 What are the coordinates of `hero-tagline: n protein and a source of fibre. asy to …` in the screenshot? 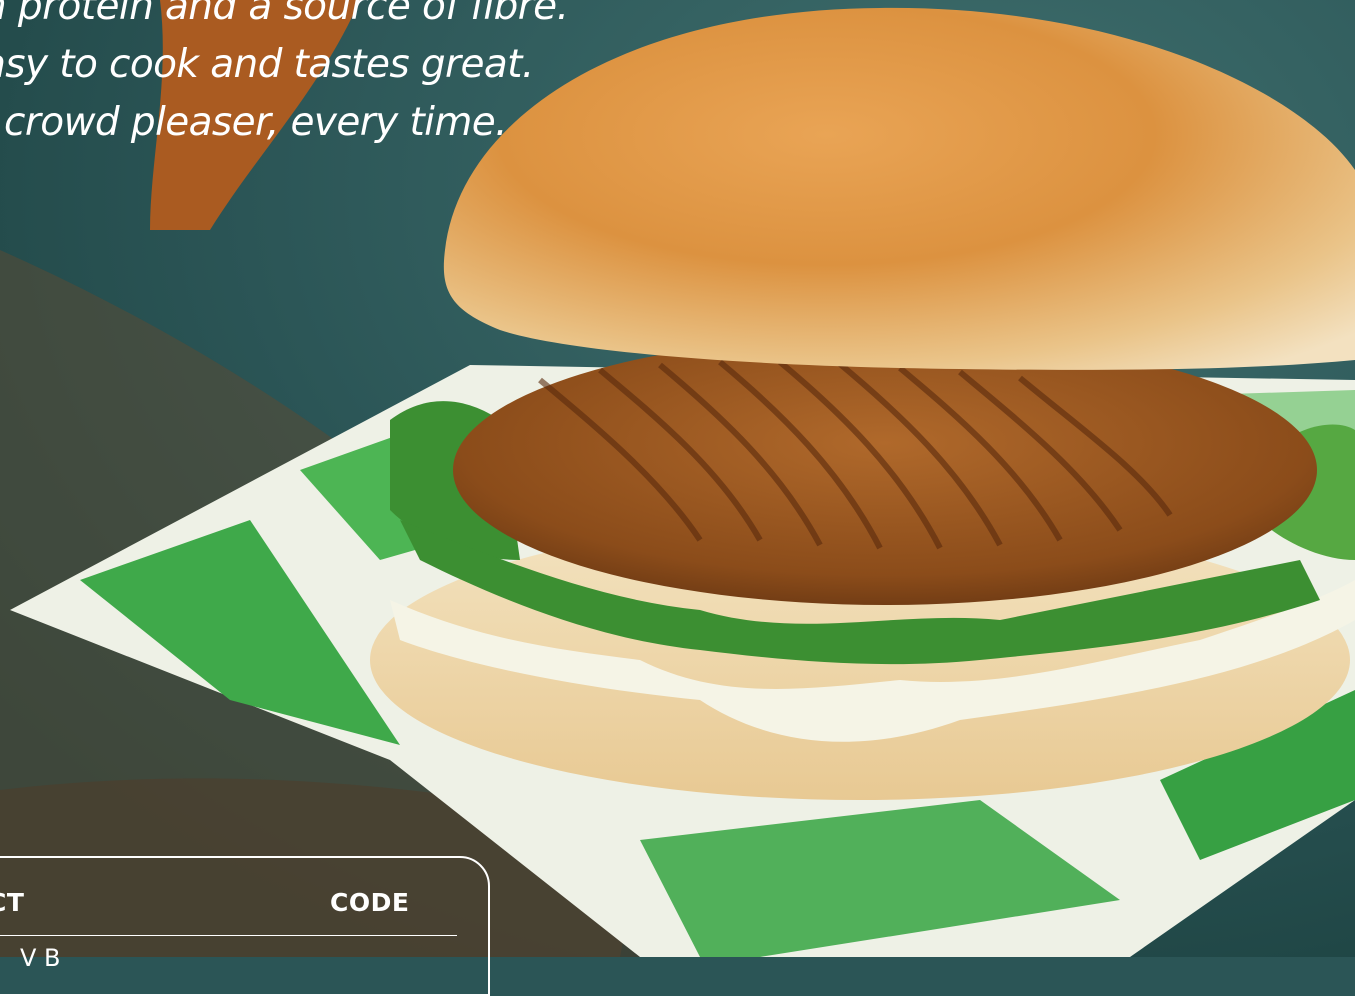 It's located at (284, 76).